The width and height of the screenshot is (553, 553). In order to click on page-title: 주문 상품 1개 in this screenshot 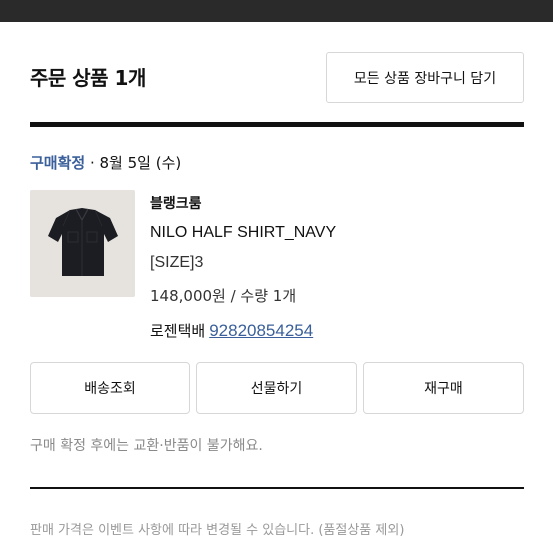, I will do `click(88, 78)`.